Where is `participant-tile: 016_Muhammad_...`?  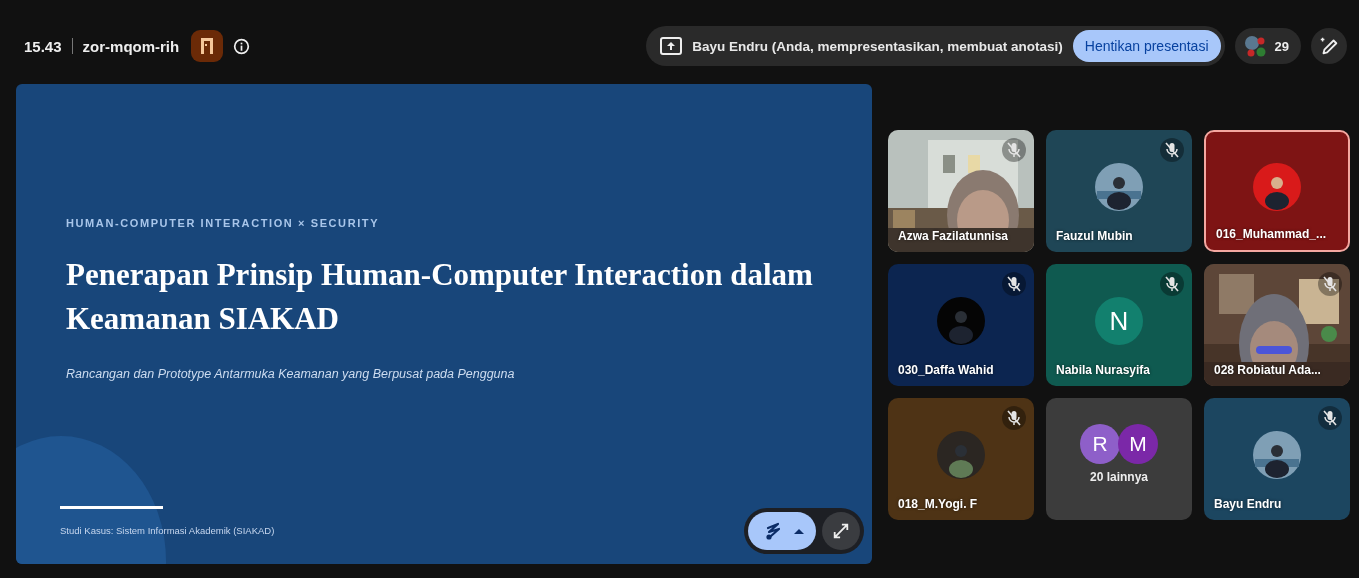
participant-tile: 016_Muhammad_... is located at coordinates (1277, 191).